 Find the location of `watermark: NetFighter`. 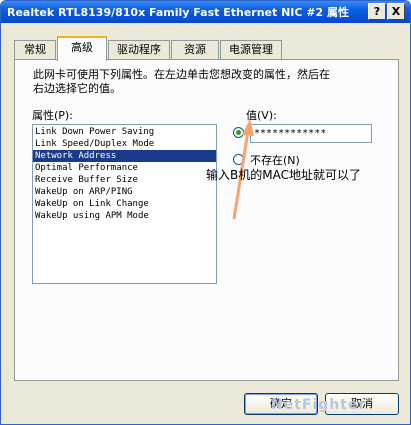

watermark: NetFighter is located at coordinates (319, 405).